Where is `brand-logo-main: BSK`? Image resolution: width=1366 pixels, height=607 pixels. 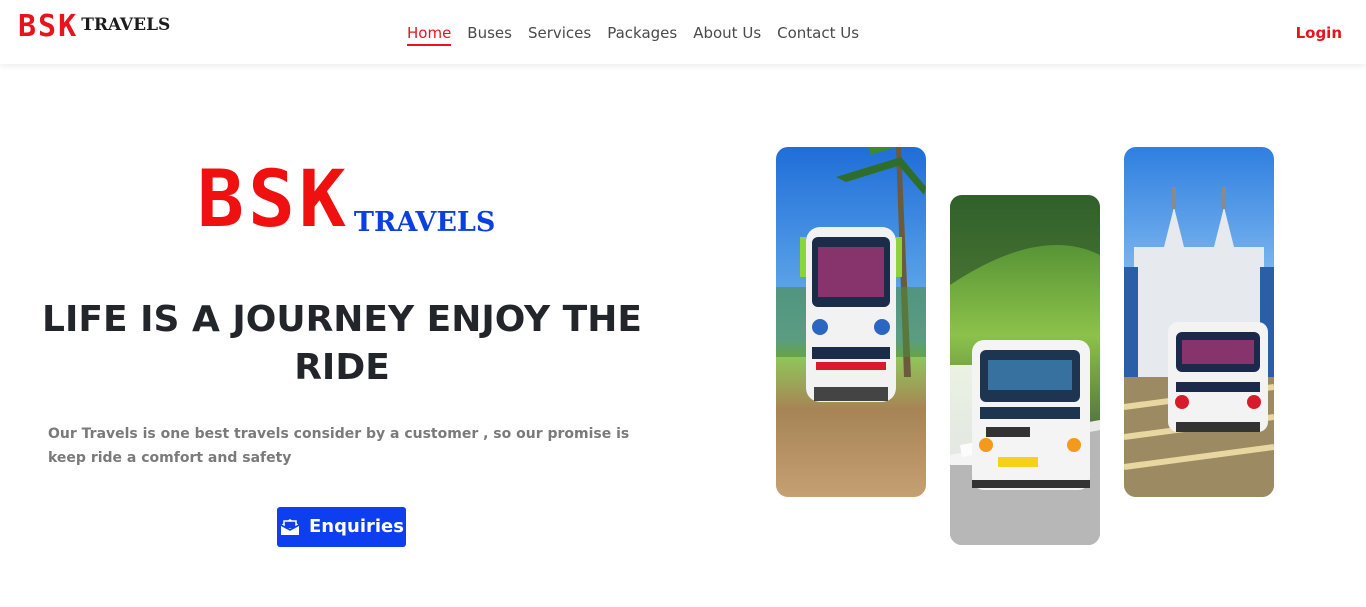
brand-logo-main: BSK is located at coordinates (48, 26).